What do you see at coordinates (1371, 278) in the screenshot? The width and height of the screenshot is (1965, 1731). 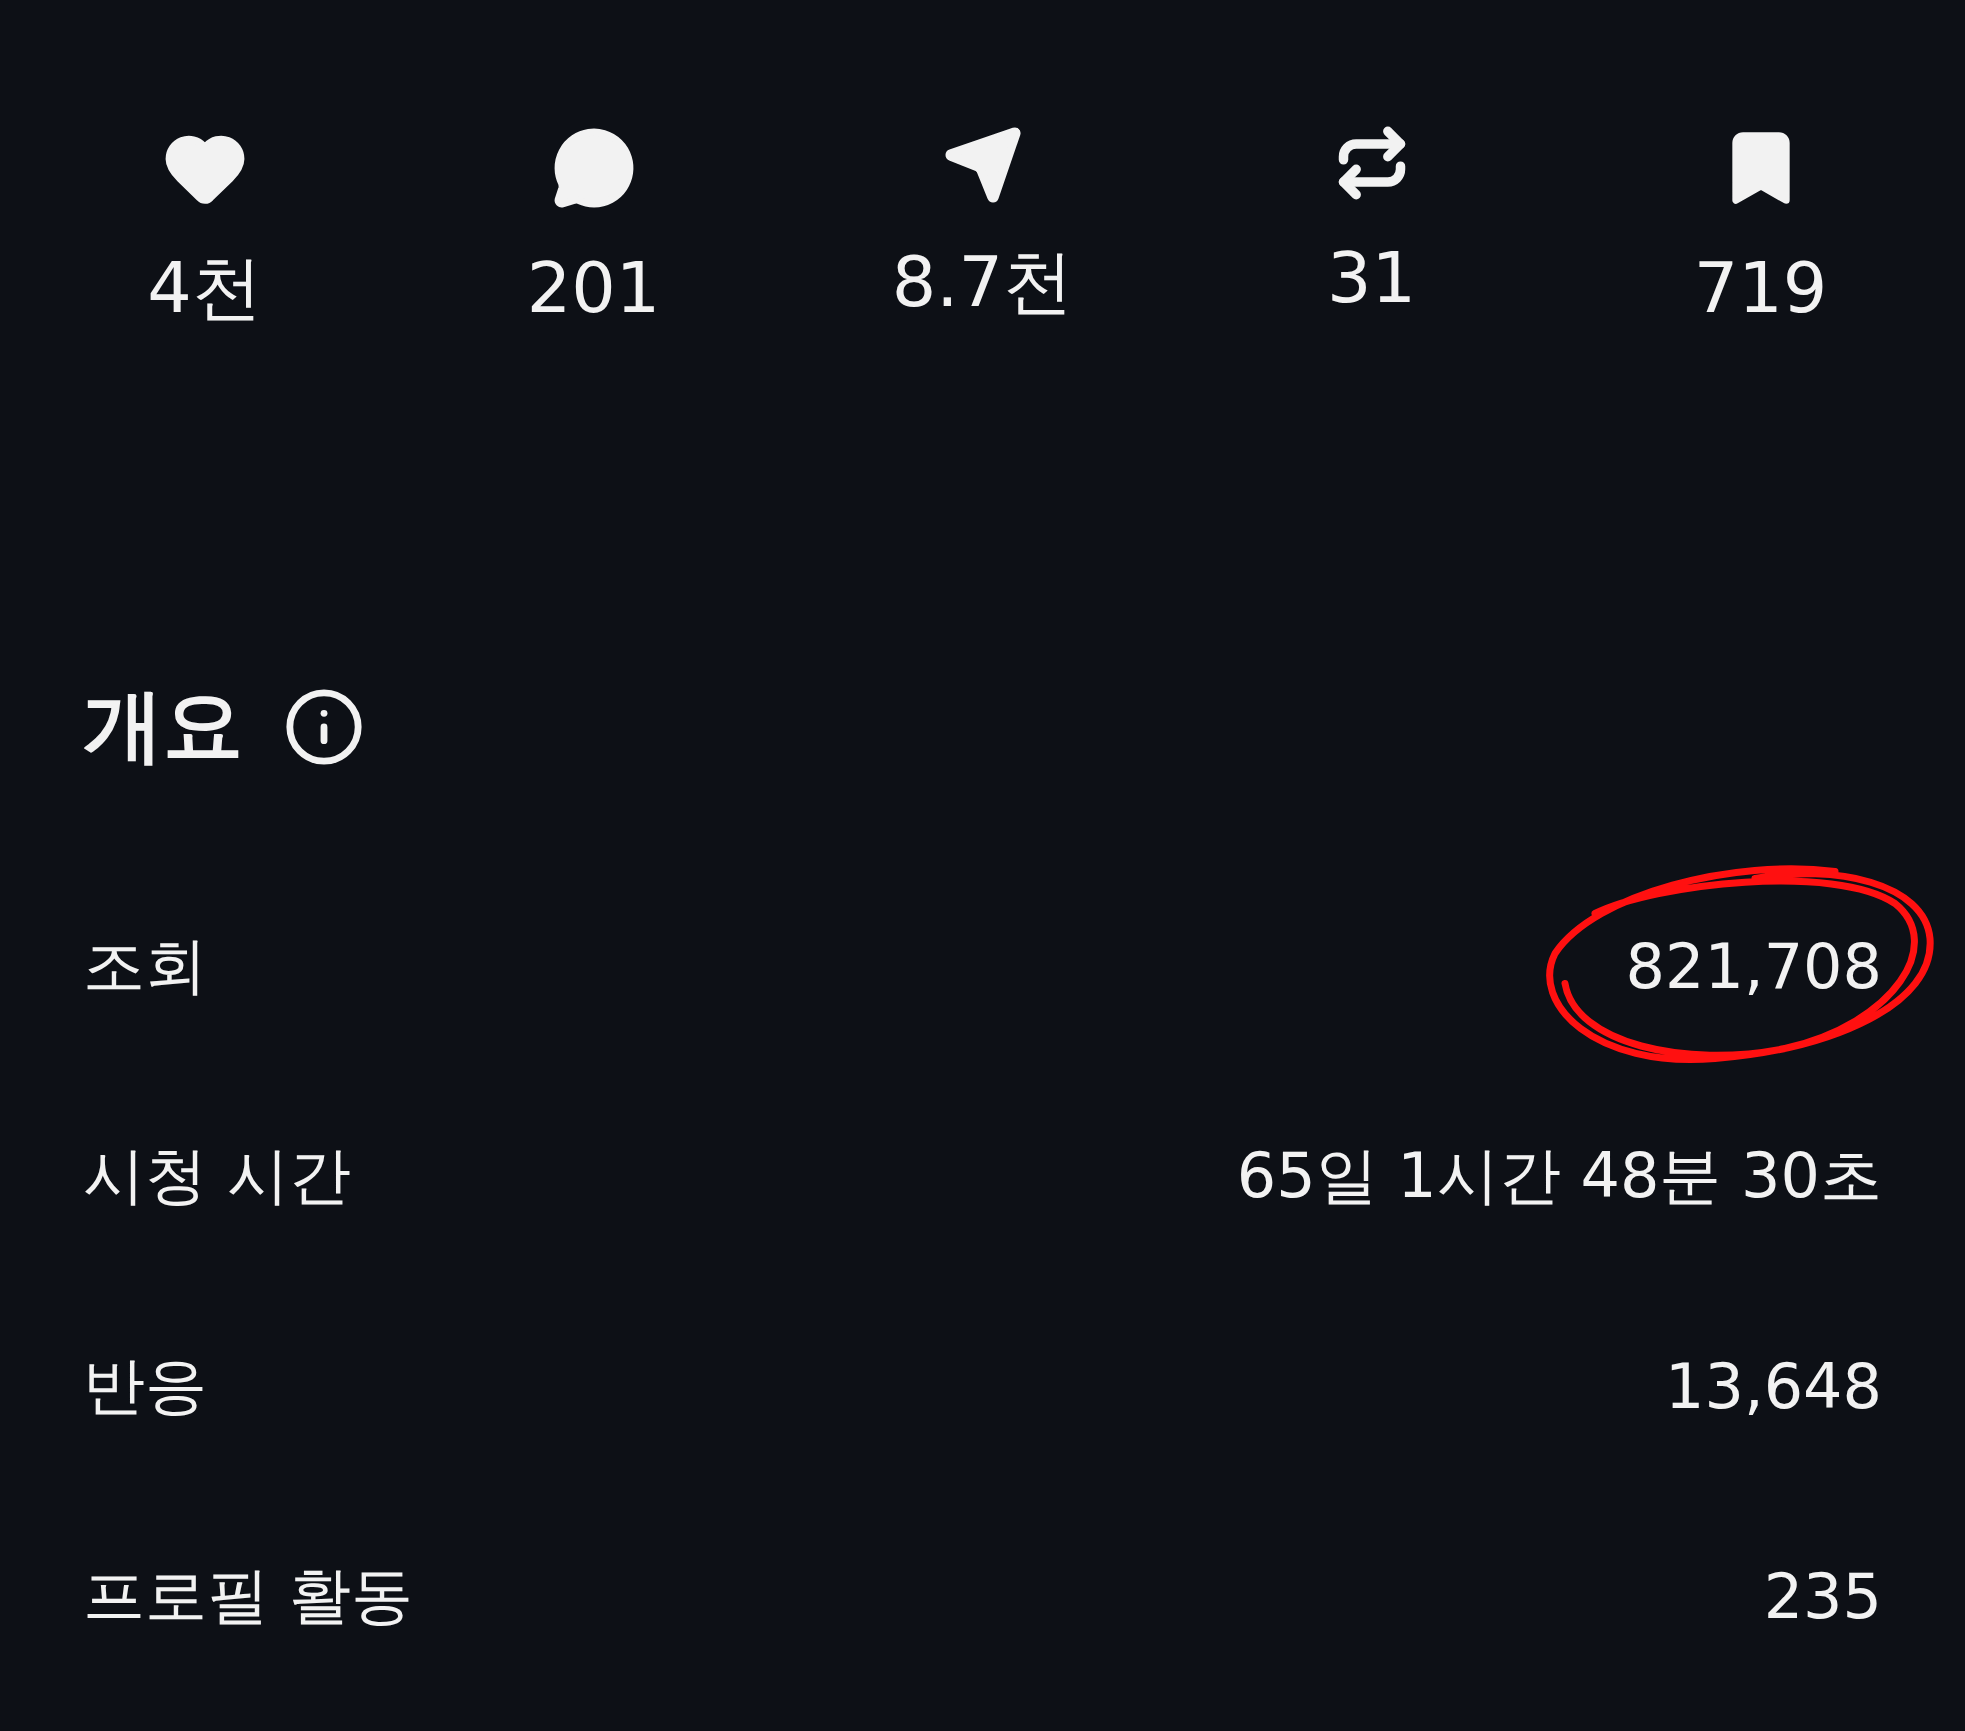 I see `stat-count: 31` at bounding box center [1371, 278].